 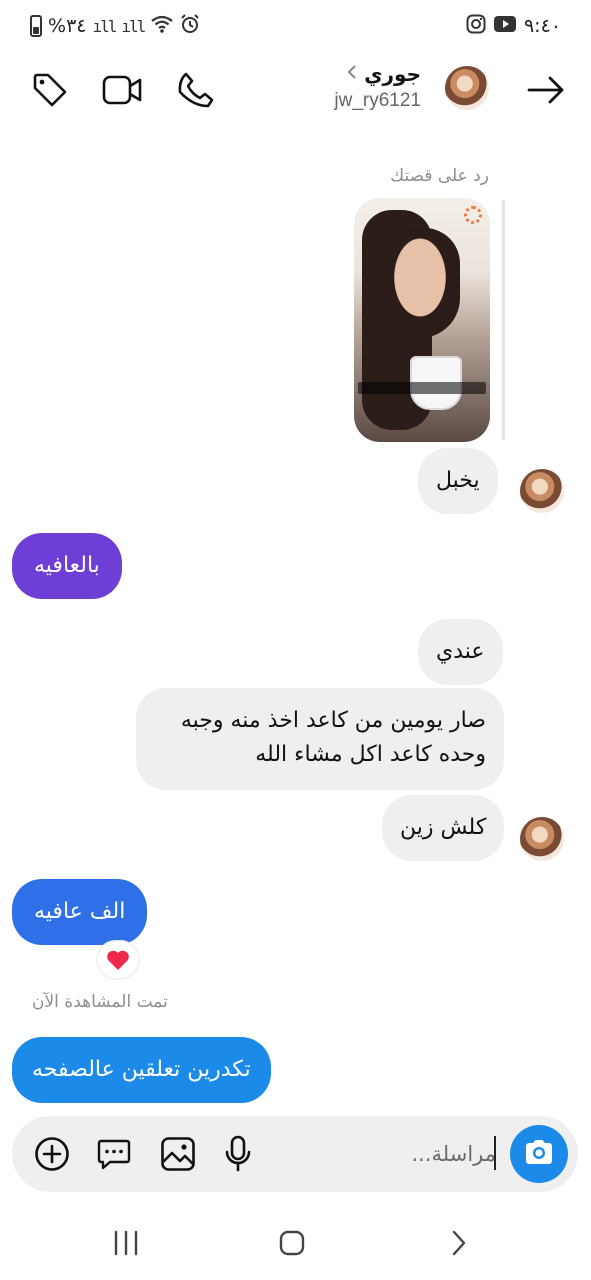 I want to click on contact-name-row: جوري, so click(x=377, y=74).